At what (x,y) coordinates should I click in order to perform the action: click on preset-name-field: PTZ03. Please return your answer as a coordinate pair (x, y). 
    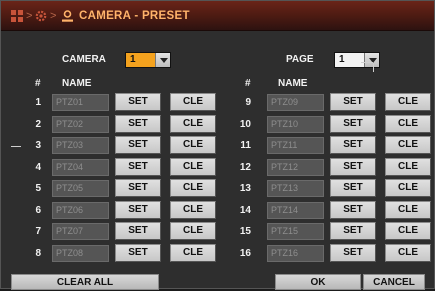
    Looking at the image, I should click on (80, 145).